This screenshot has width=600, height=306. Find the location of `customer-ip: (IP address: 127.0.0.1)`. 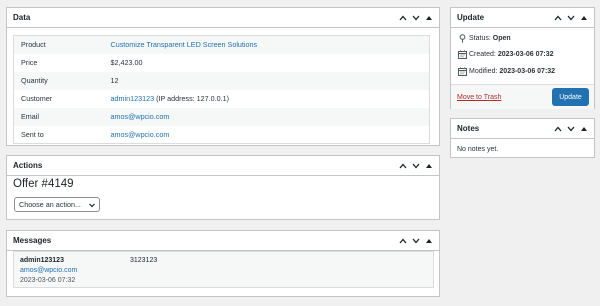

customer-ip: (IP address: 127.0.0.1) is located at coordinates (193, 98).